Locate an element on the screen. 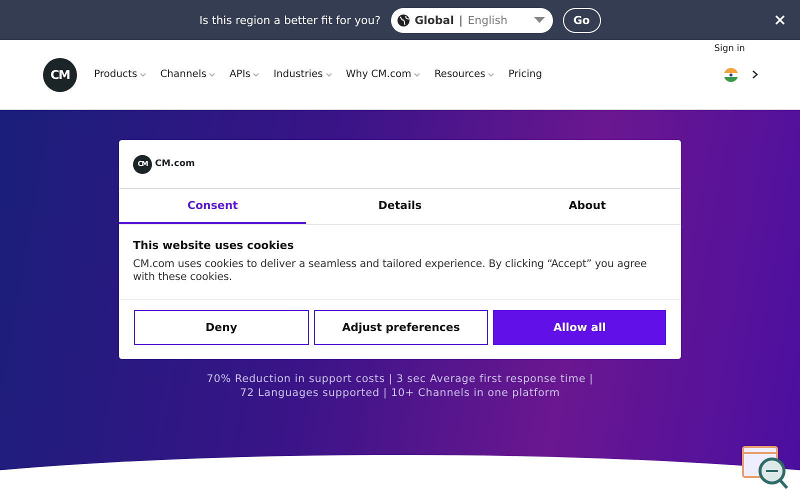  globe-icon is located at coordinates (403, 20).